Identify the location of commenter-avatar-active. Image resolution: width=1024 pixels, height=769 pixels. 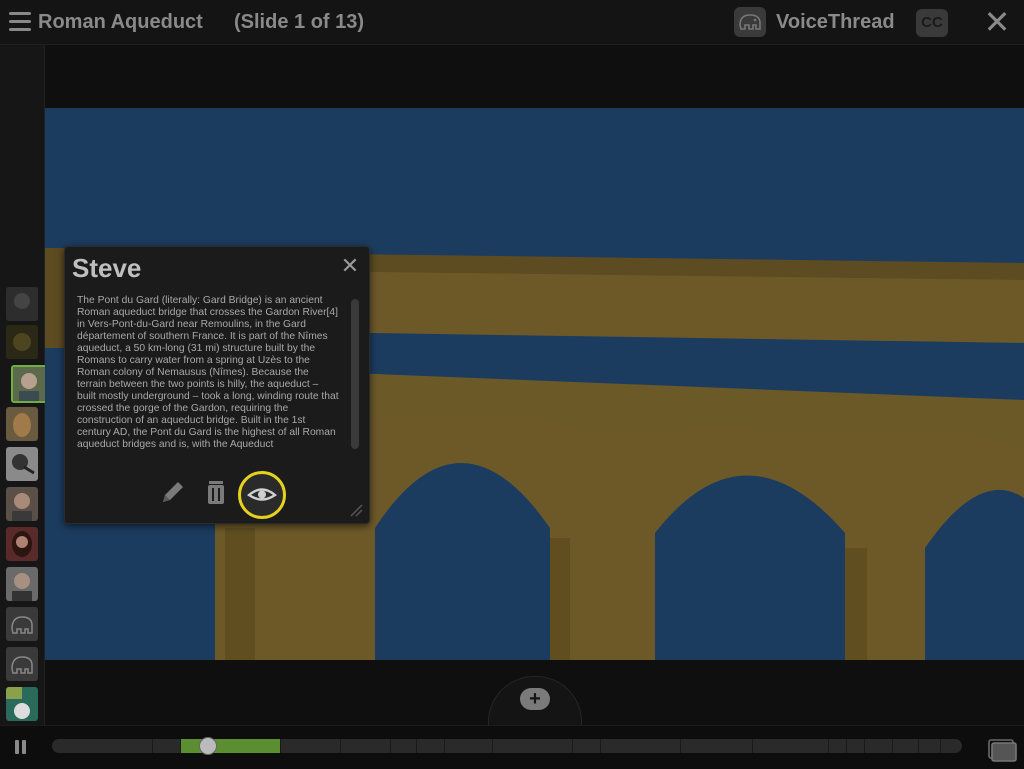
(29, 384).